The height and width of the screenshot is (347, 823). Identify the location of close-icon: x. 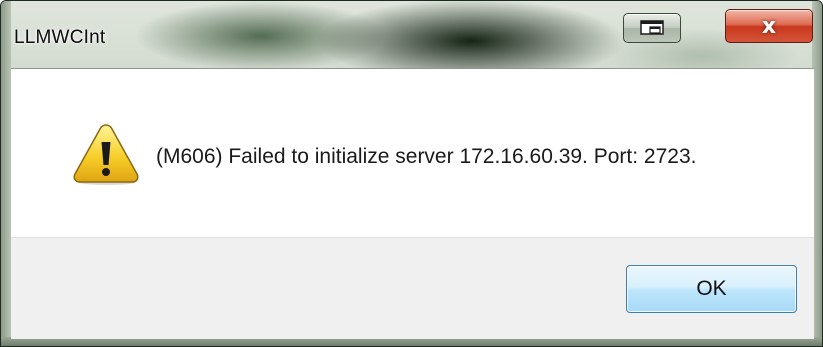
(769, 26).